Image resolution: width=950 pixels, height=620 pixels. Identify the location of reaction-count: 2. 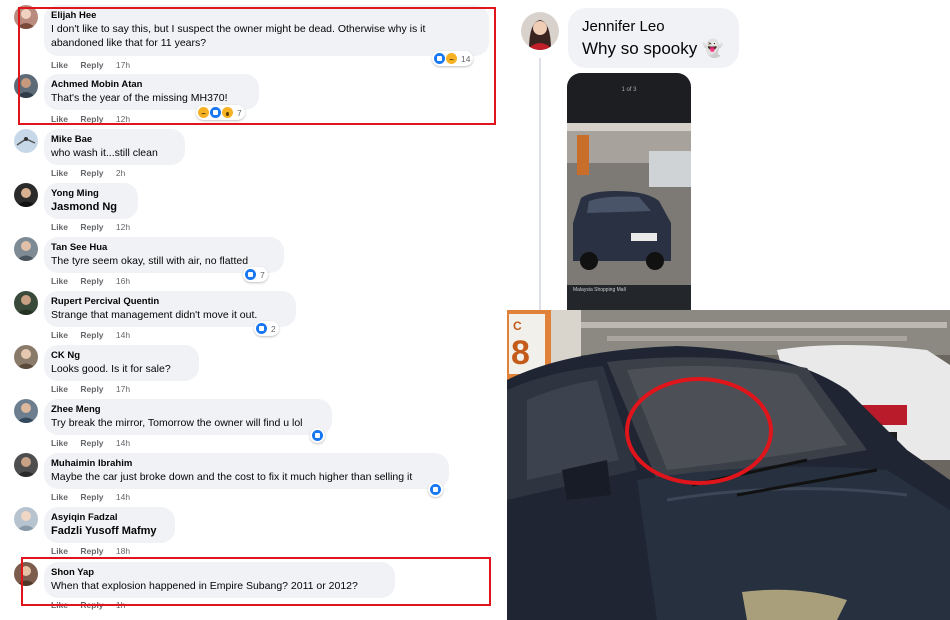
(273, 328).